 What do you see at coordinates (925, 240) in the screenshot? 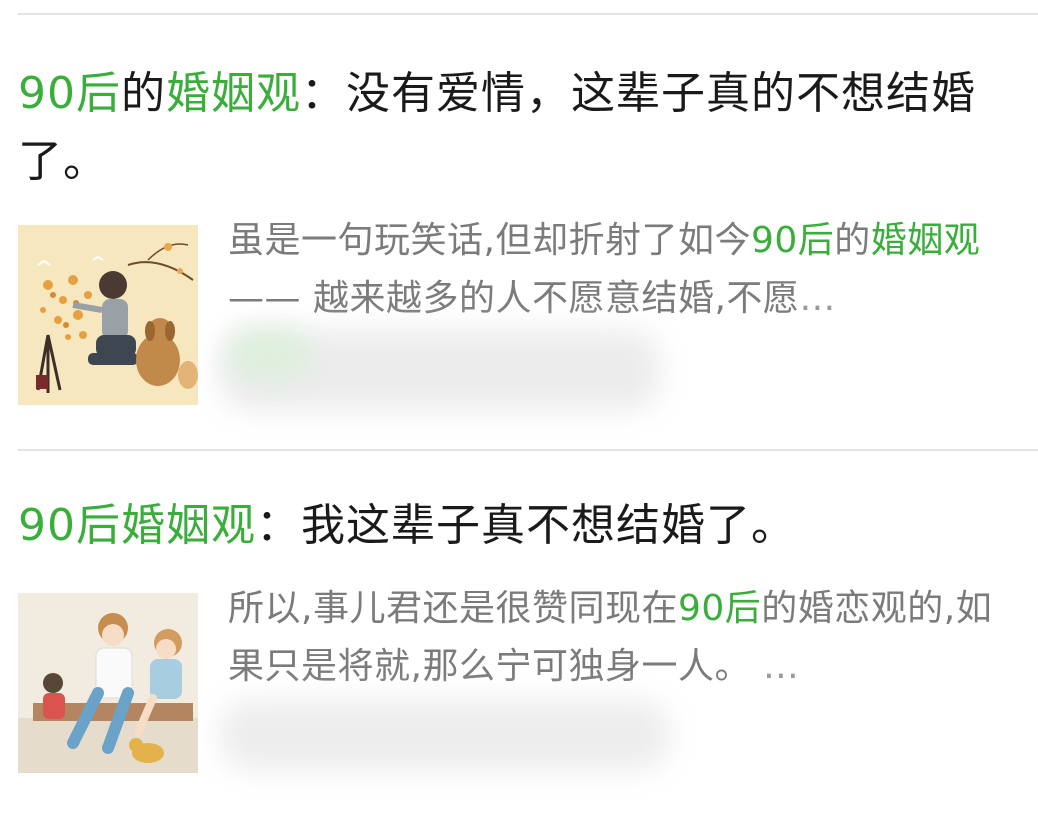
I see `snippet-highlight: 婚姻观` at bounding box center [925, 240].